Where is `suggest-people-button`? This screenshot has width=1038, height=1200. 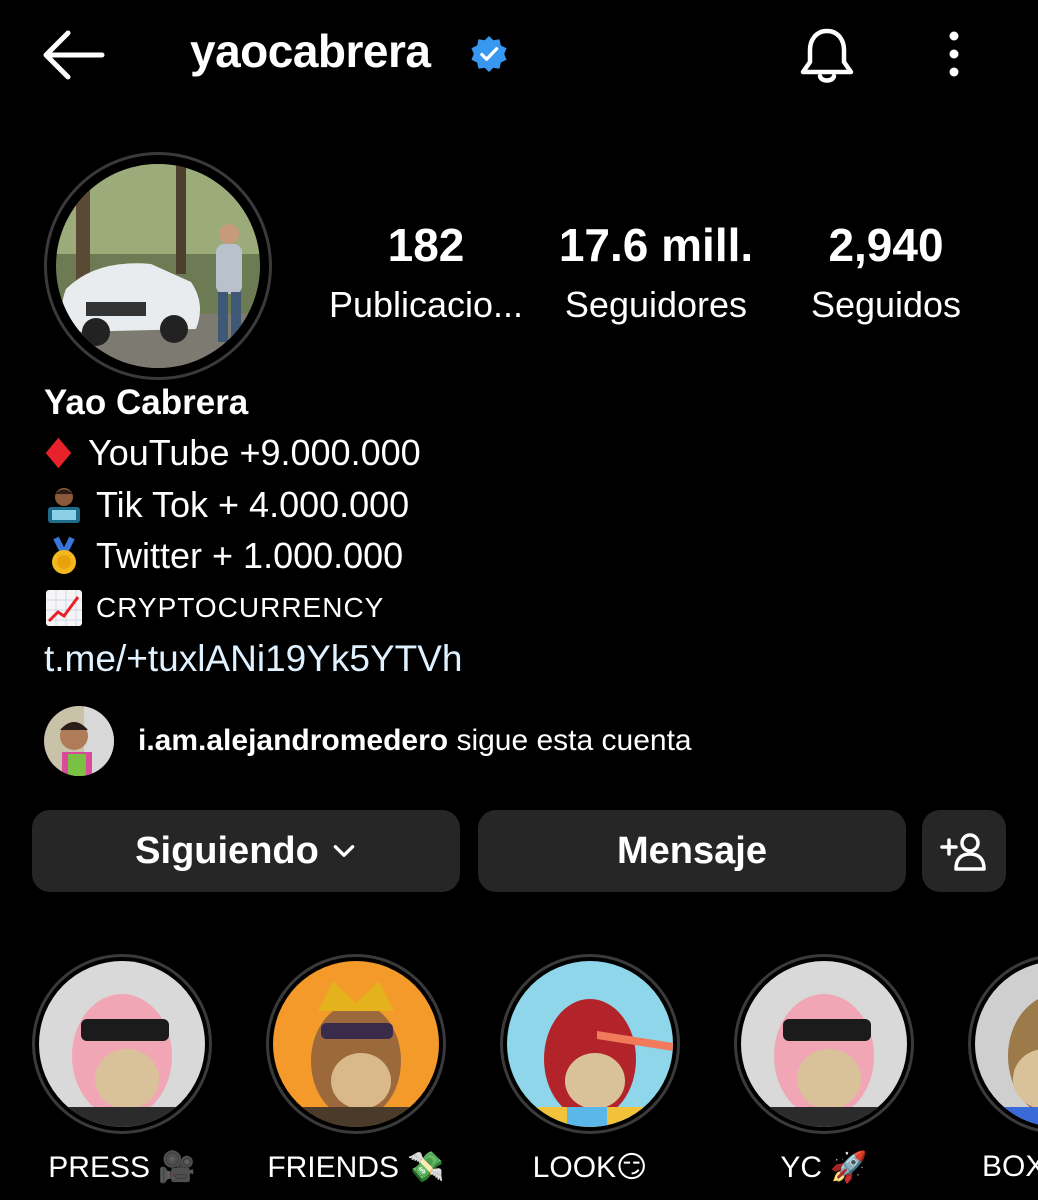 suggest-people-button is located at coordinates (964, 851).